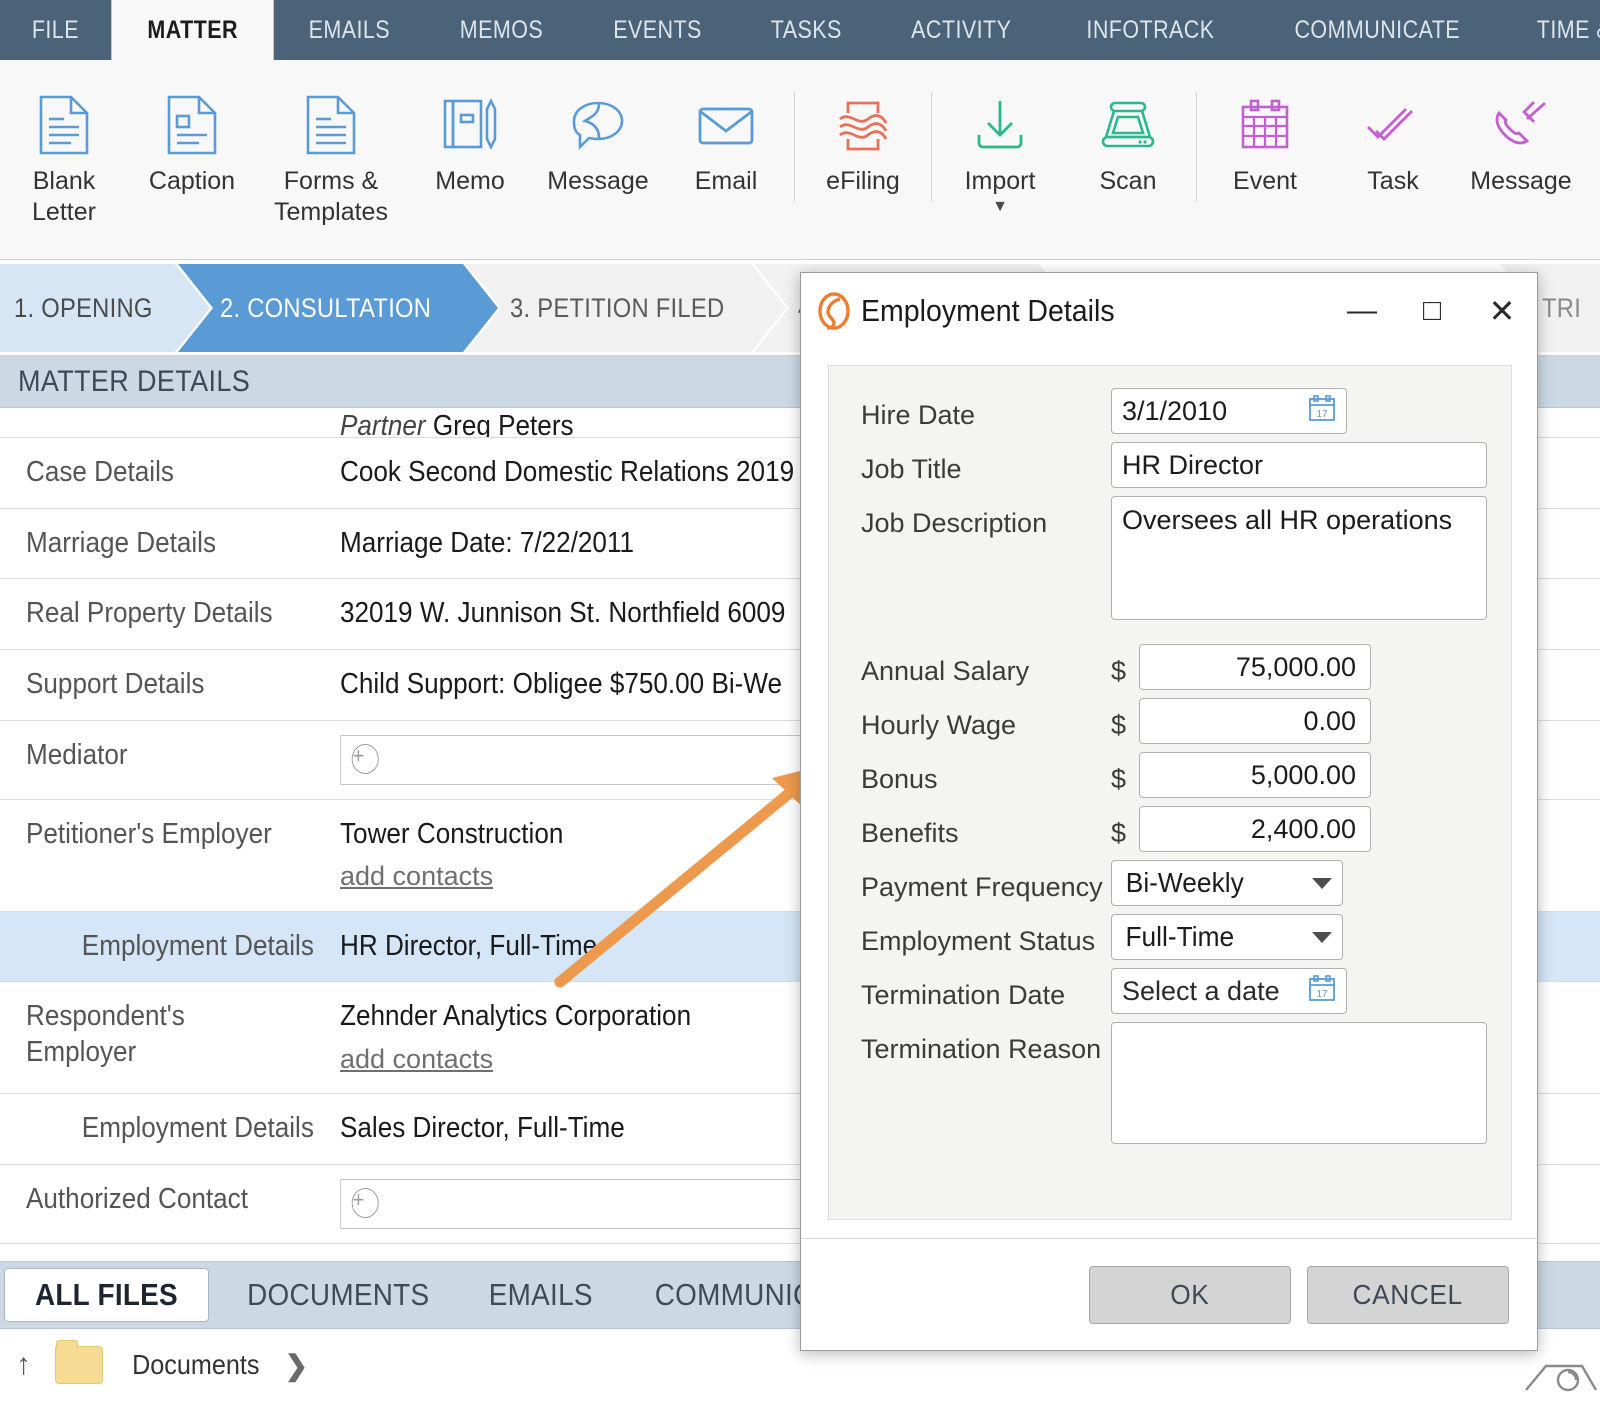 The width and height of the screenshot is (1600, 1401). Describe the element at coordinates (1000, 206) in the screenshot. I see `chevron-down-icon: ▼` at that location.